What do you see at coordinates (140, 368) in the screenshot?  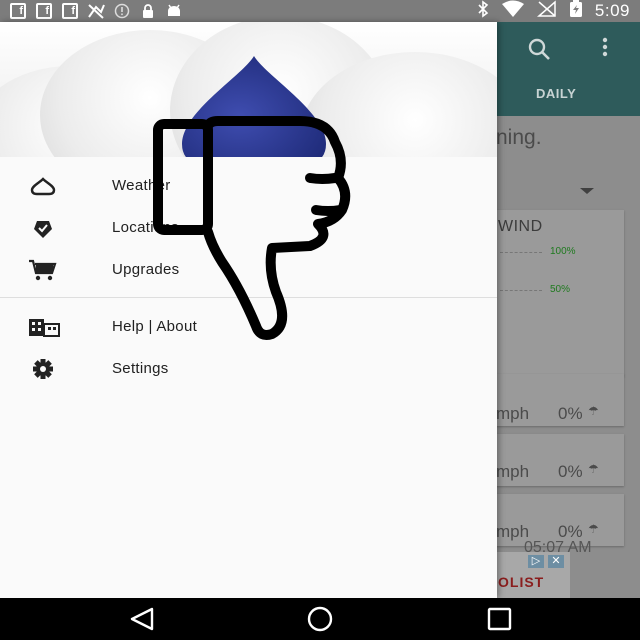 I see `drawer-item-label: Settings` at bounding box center [140, 368].